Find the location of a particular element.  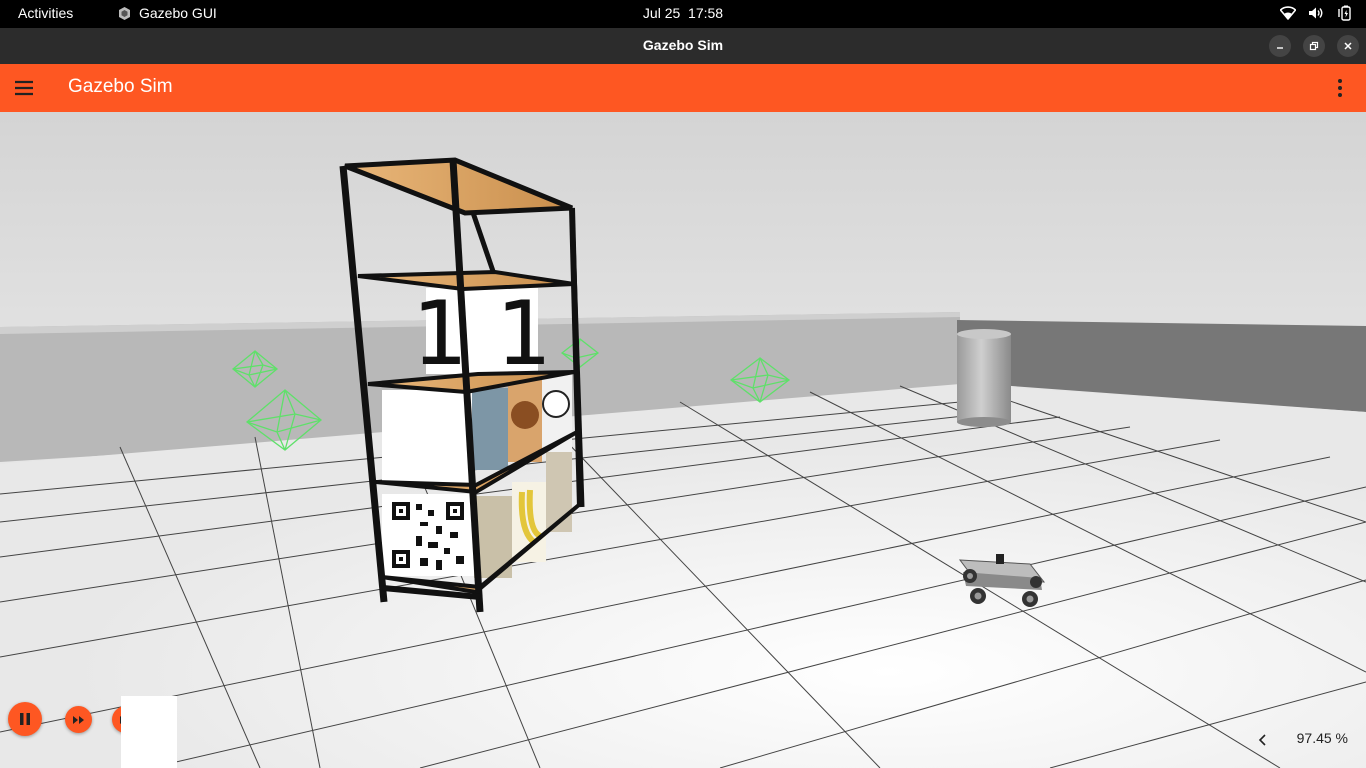

chevron-left-icon is located at coordinates (1263, 740).